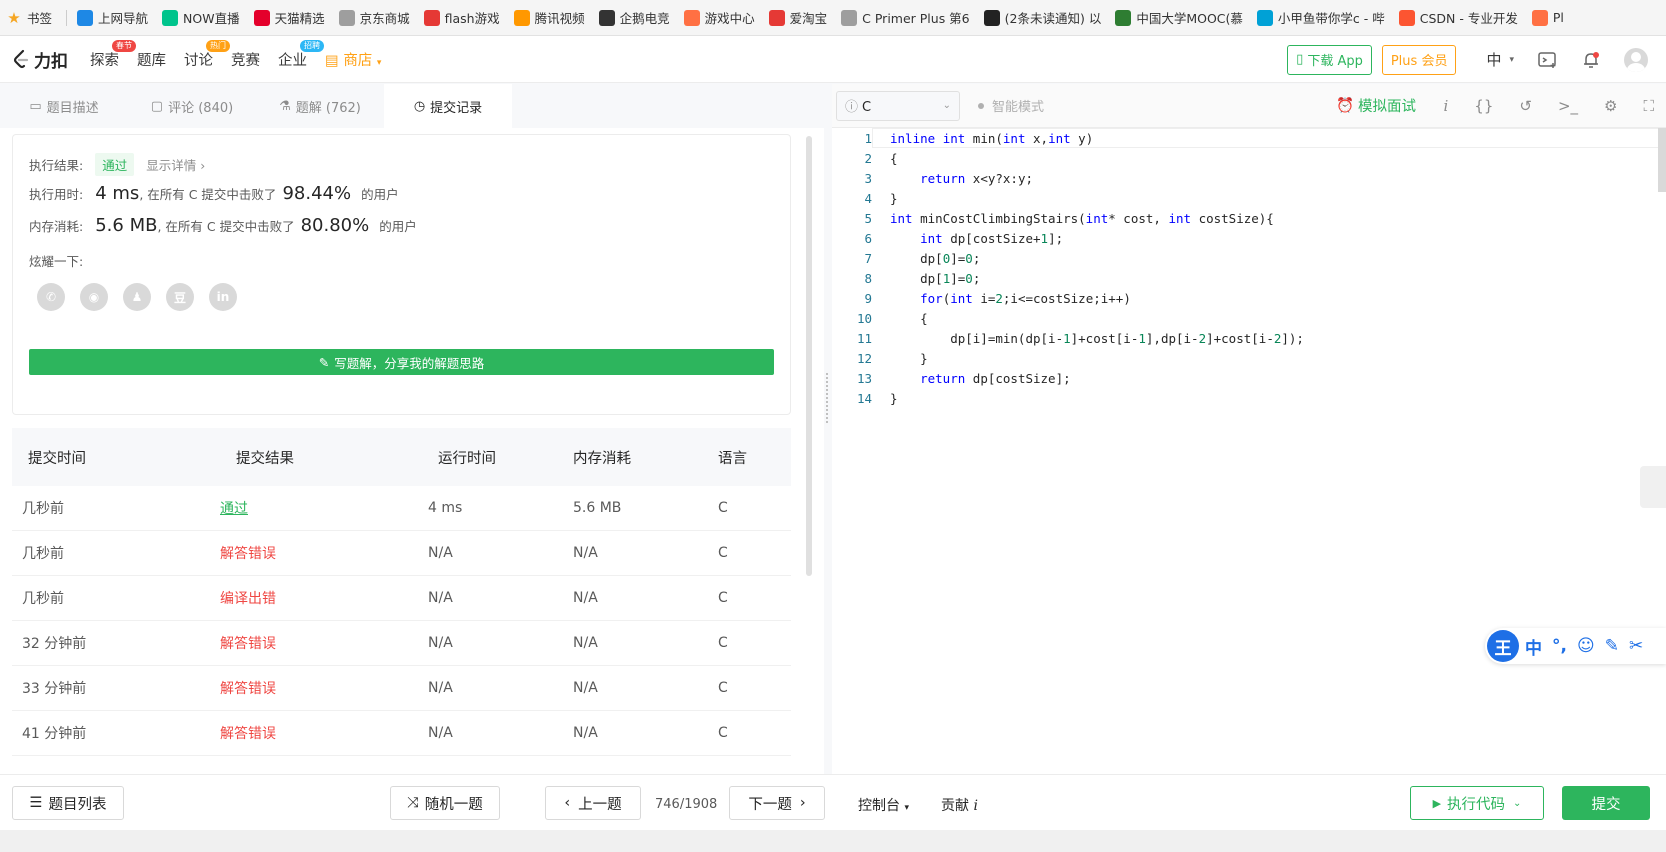 This screenshot has height=852, width=1666. I want to click on fullscreen-icon: ⛶, so click(1648, 106).